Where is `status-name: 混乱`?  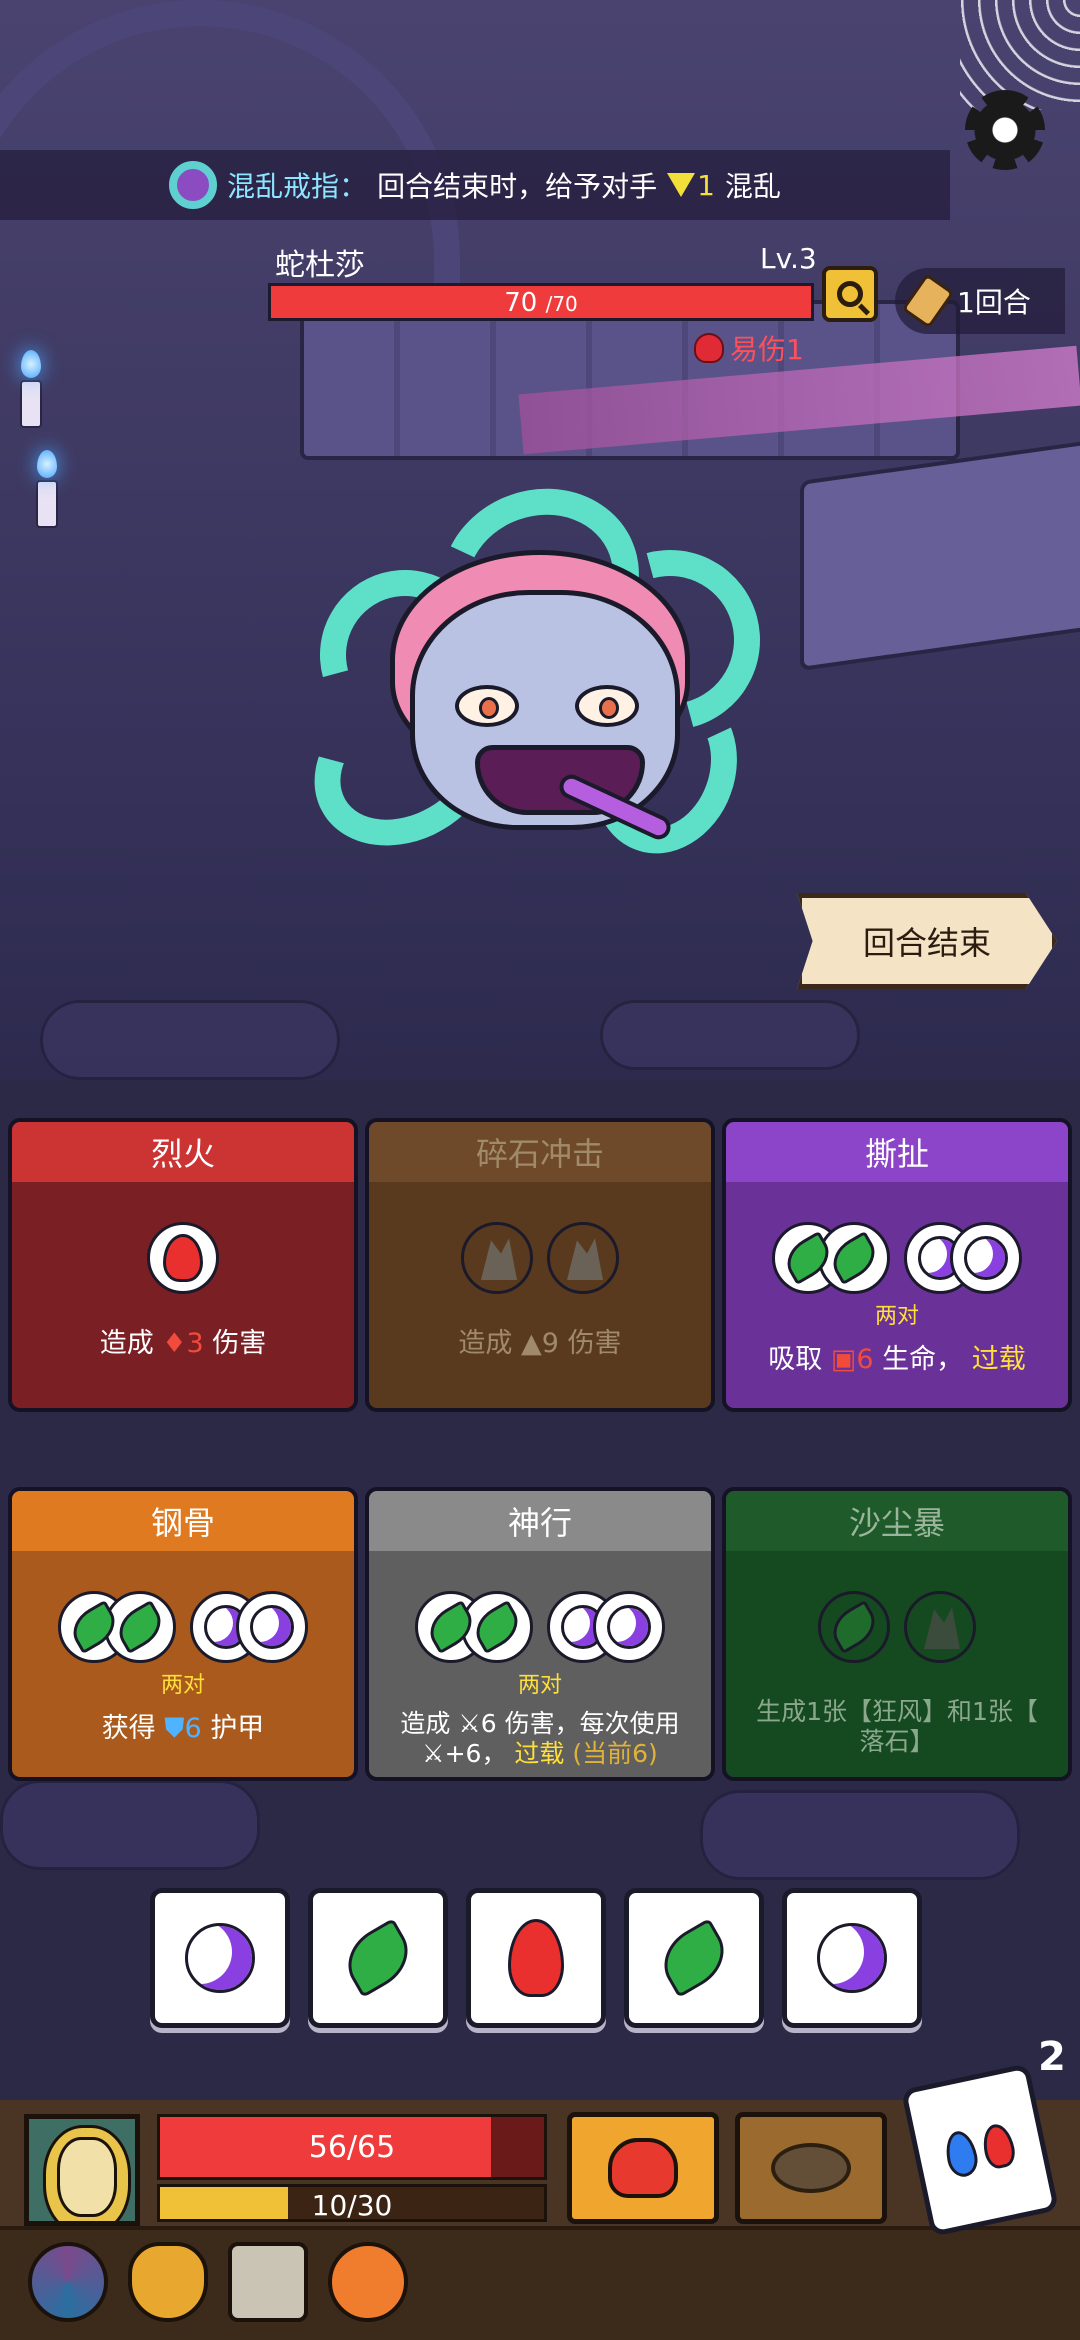
status-name: 混乱 is located at coordinates (752, 186).